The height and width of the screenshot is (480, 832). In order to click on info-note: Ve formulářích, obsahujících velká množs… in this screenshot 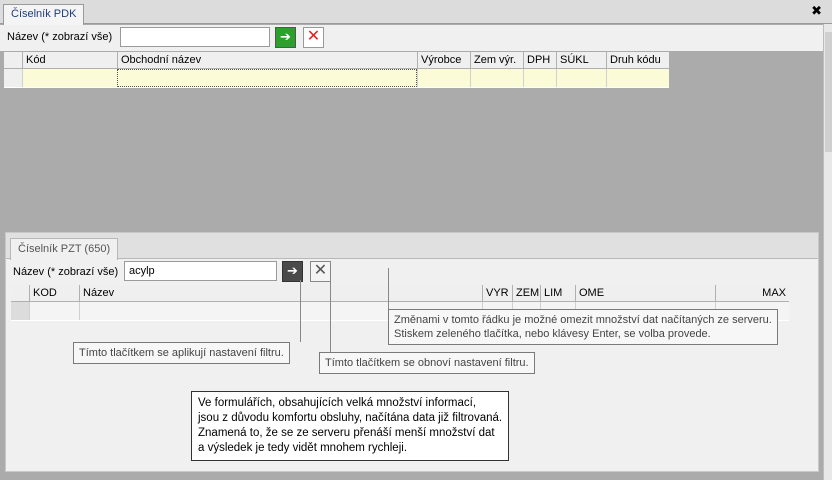, I will do `click(350, 426)`.